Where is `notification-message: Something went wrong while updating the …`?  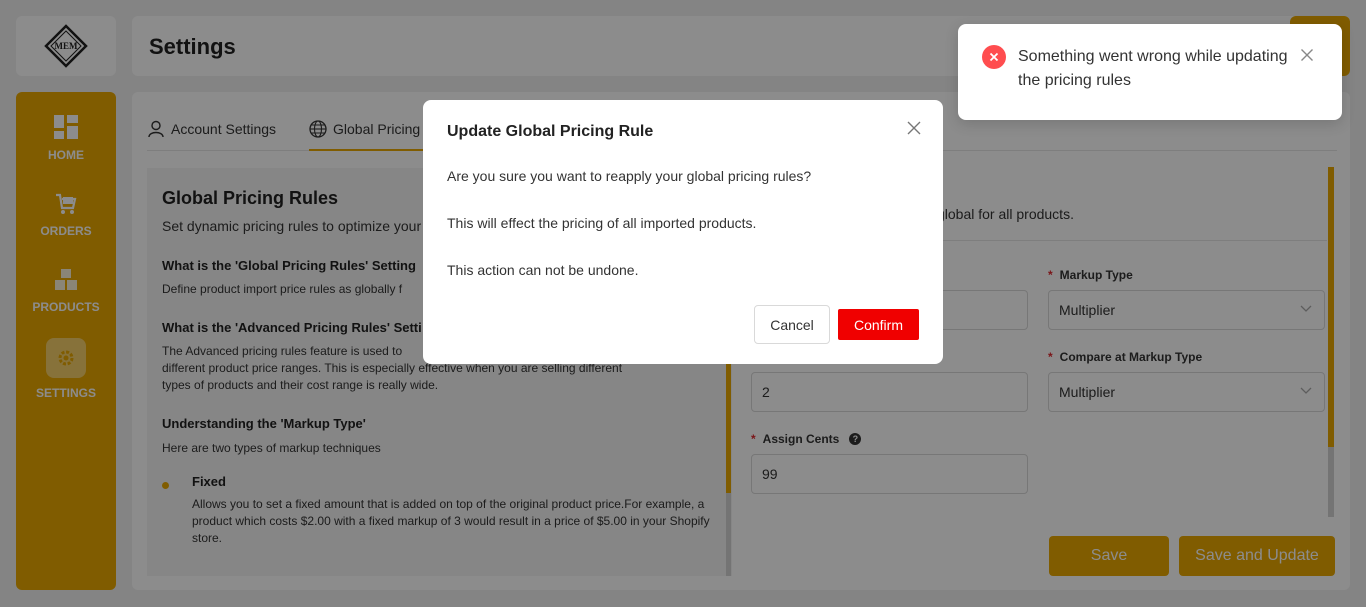 notification-message: Something went wrong while updating the … is located at coordinates (1153, 68).